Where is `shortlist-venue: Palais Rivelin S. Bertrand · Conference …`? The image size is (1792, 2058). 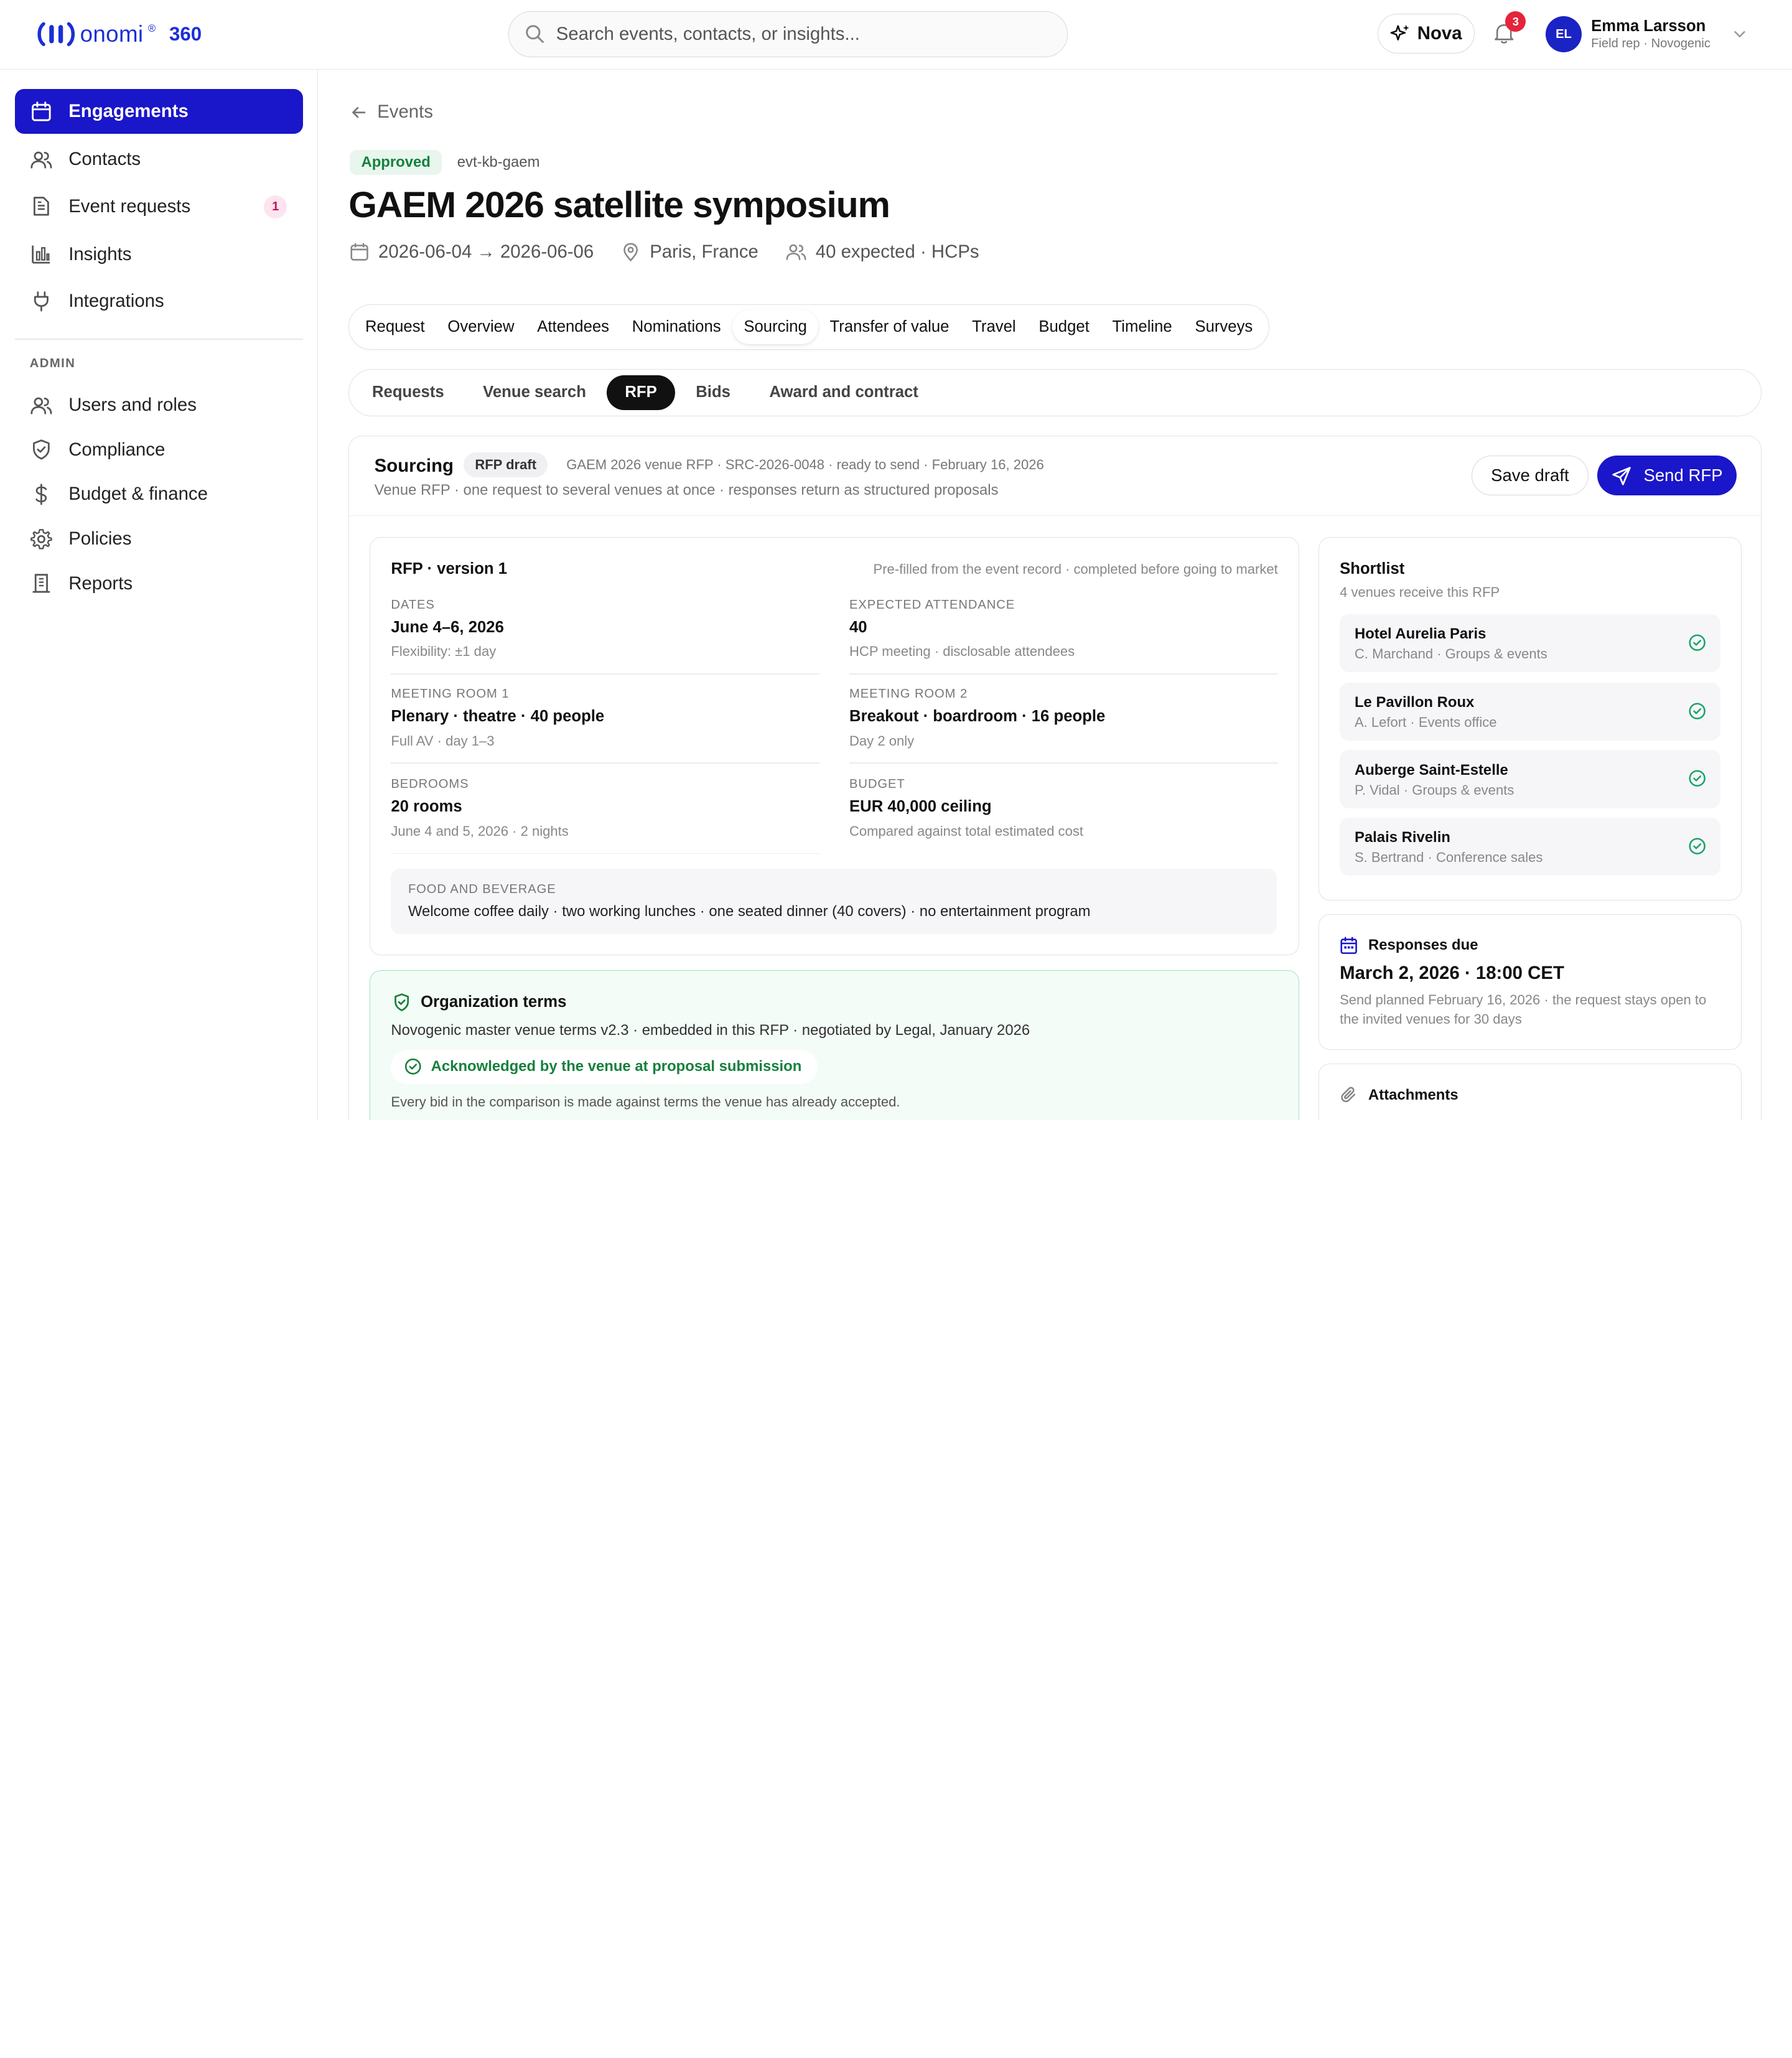 shortlist-venue: Palais Rivelin S. Bertrand · Conference … is located at coordinates (1530, 847).